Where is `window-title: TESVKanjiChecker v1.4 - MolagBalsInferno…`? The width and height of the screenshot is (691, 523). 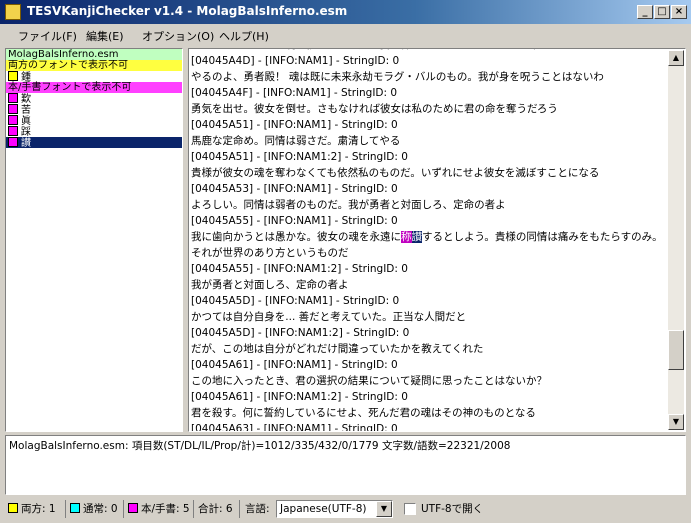 window-title: TESVKanjiChecker v1.4 - MolagBalsInferno… is located at coordinates (187, 11).